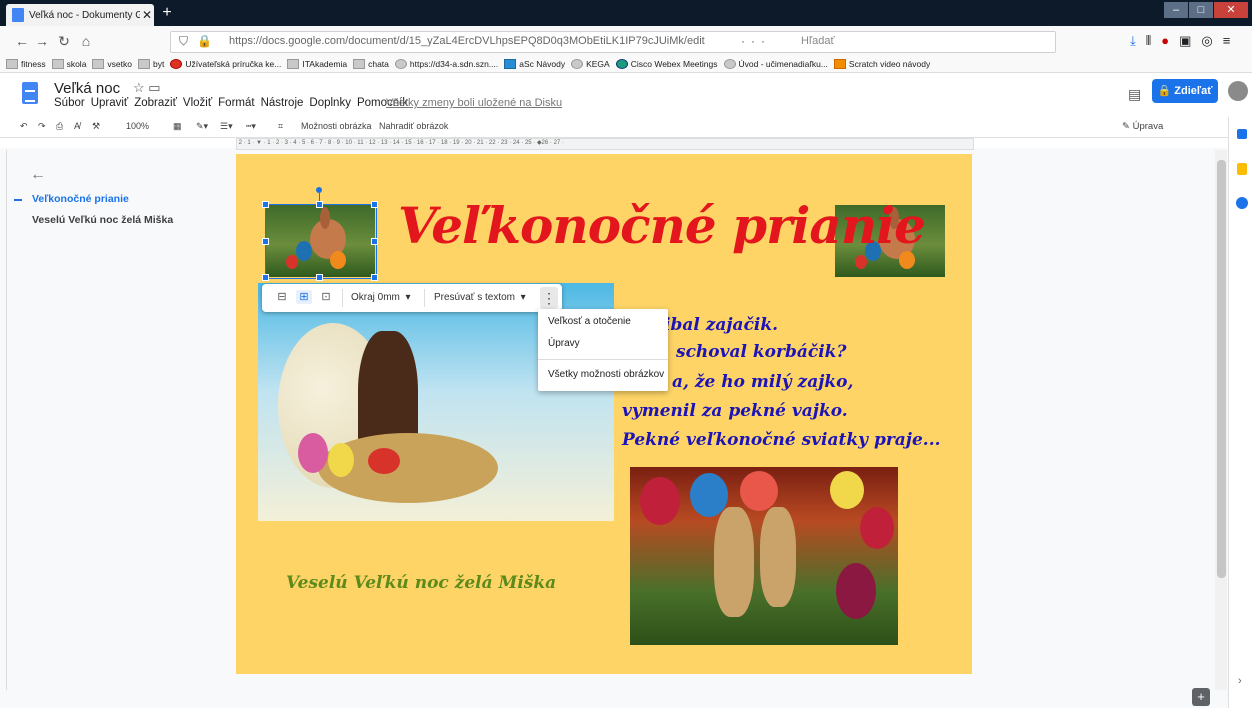 The width and height of the screenshot is (1252, 708). What do you see at coordinates (183, 41) in the screenshot?
I see `shield-icon: ⛉` at bounding box center [183, 41].